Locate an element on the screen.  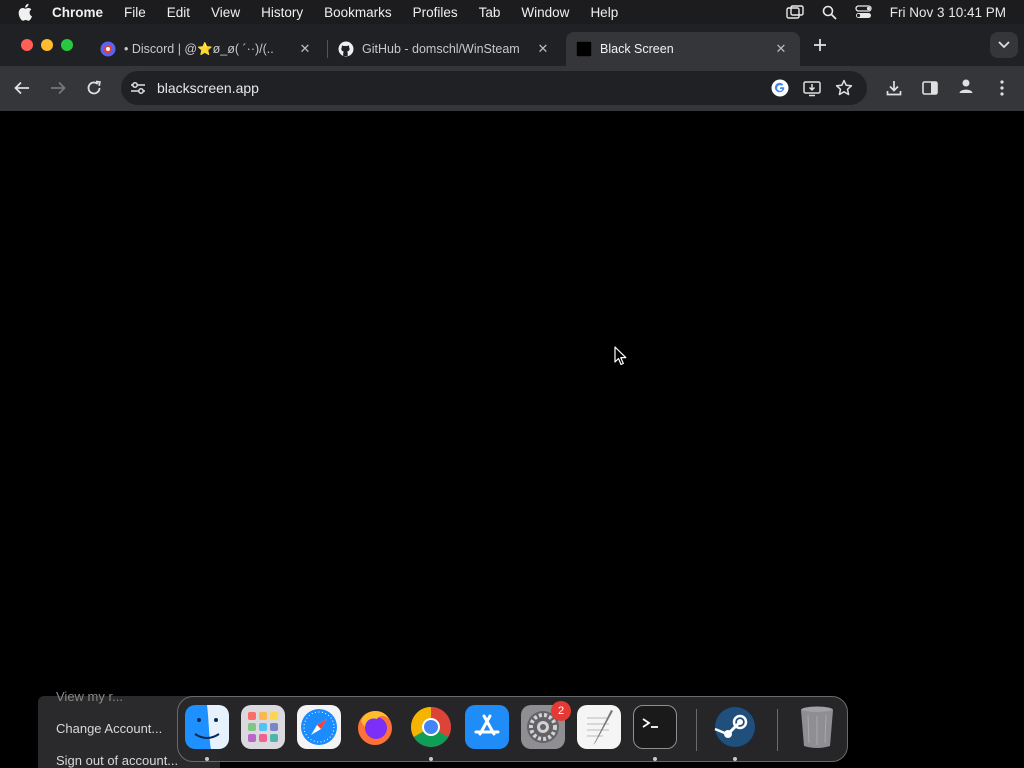
black-square-icon is located at coordinates (584, 49).